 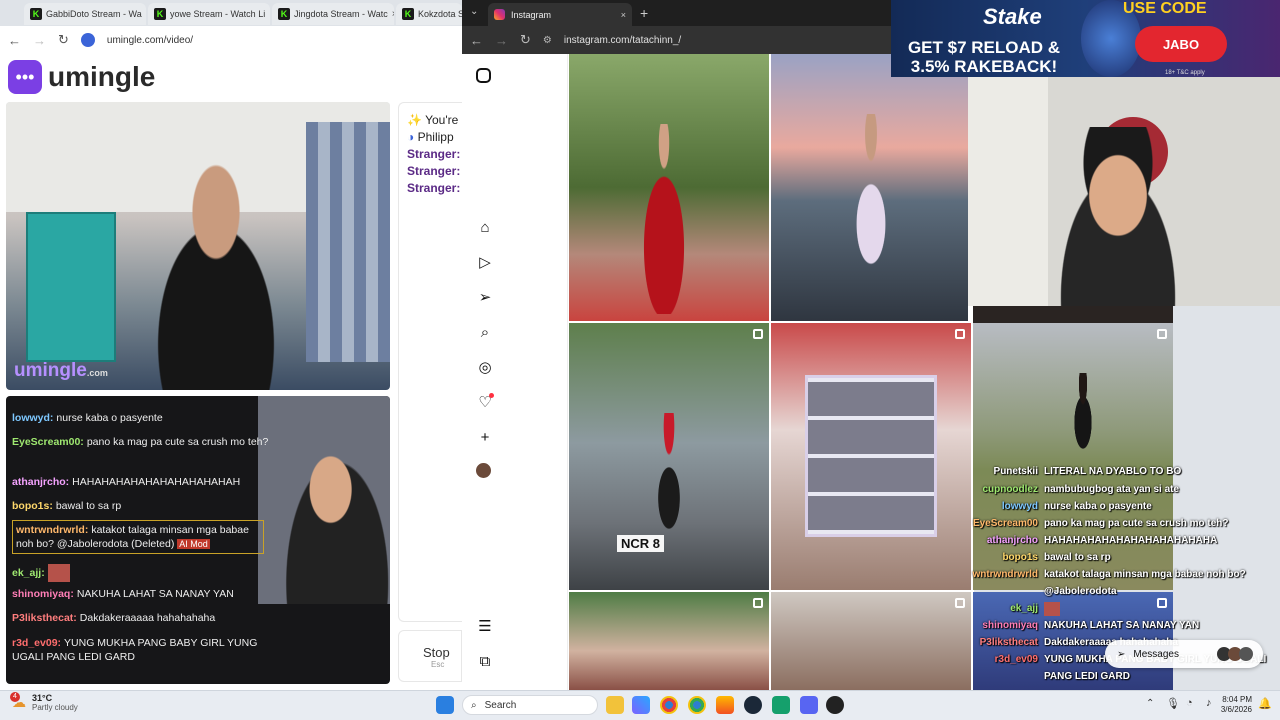 I want to click on discord-icon, so click(x=809, y=705).